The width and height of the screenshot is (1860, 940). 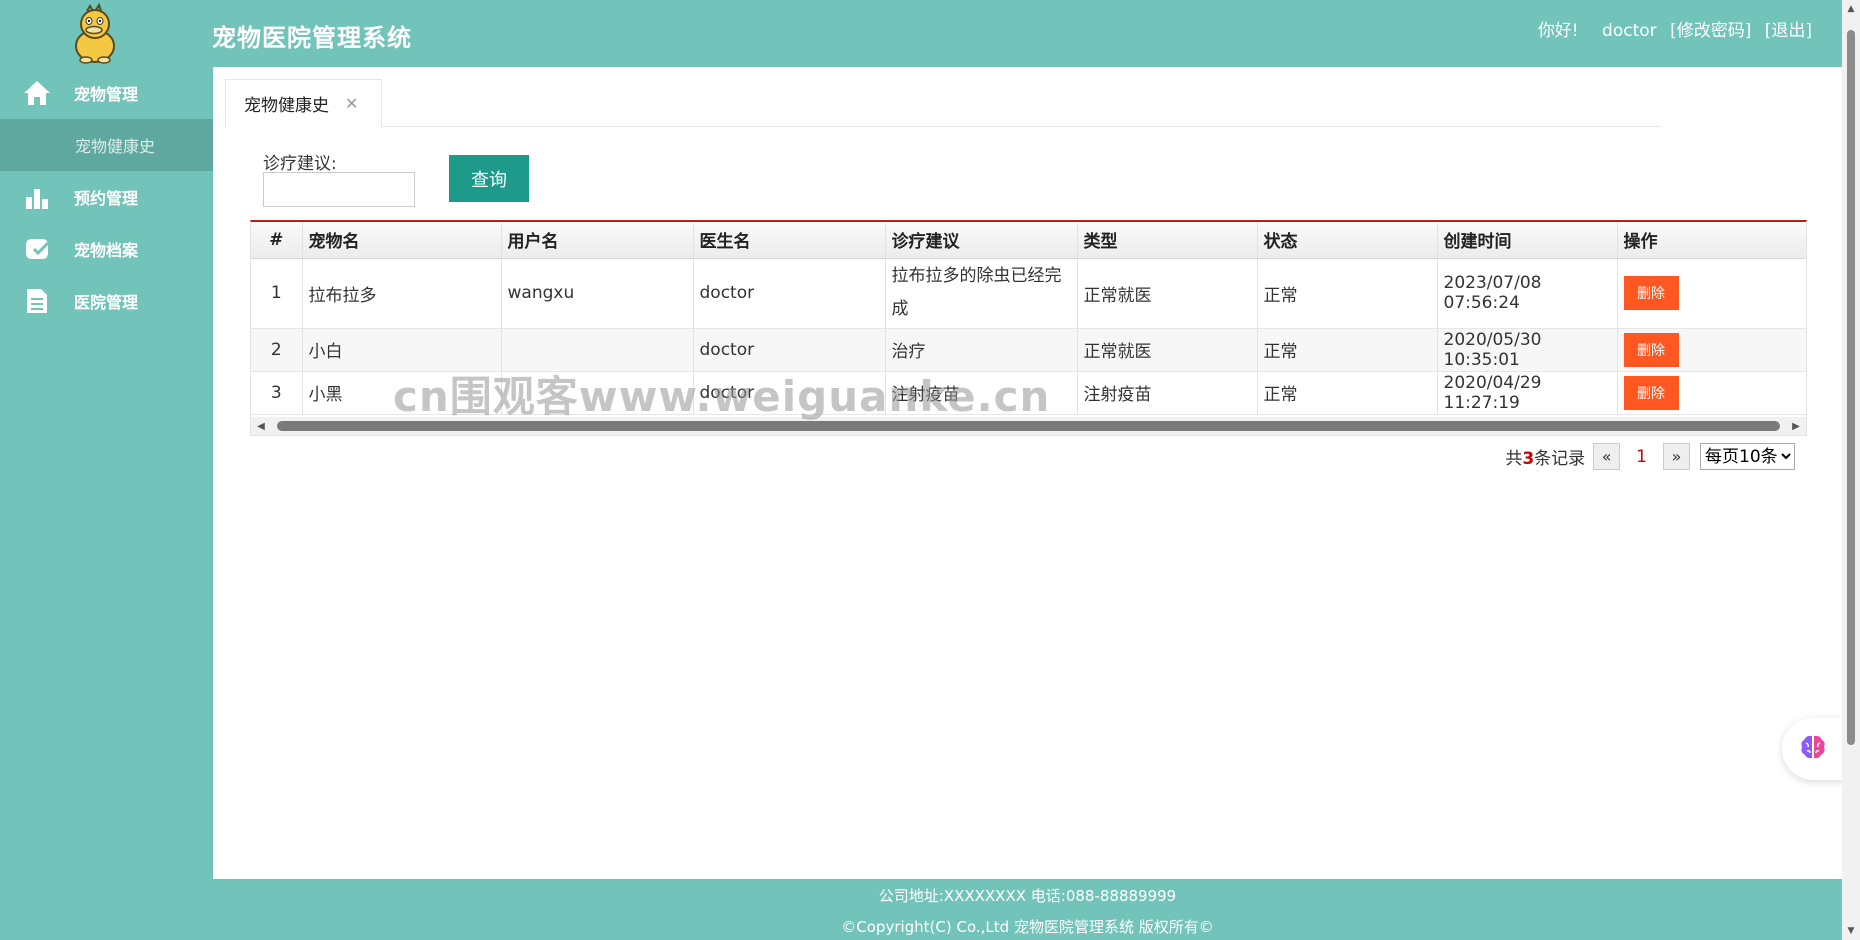 I want to click on document-icon, so click(x=37, y=301).